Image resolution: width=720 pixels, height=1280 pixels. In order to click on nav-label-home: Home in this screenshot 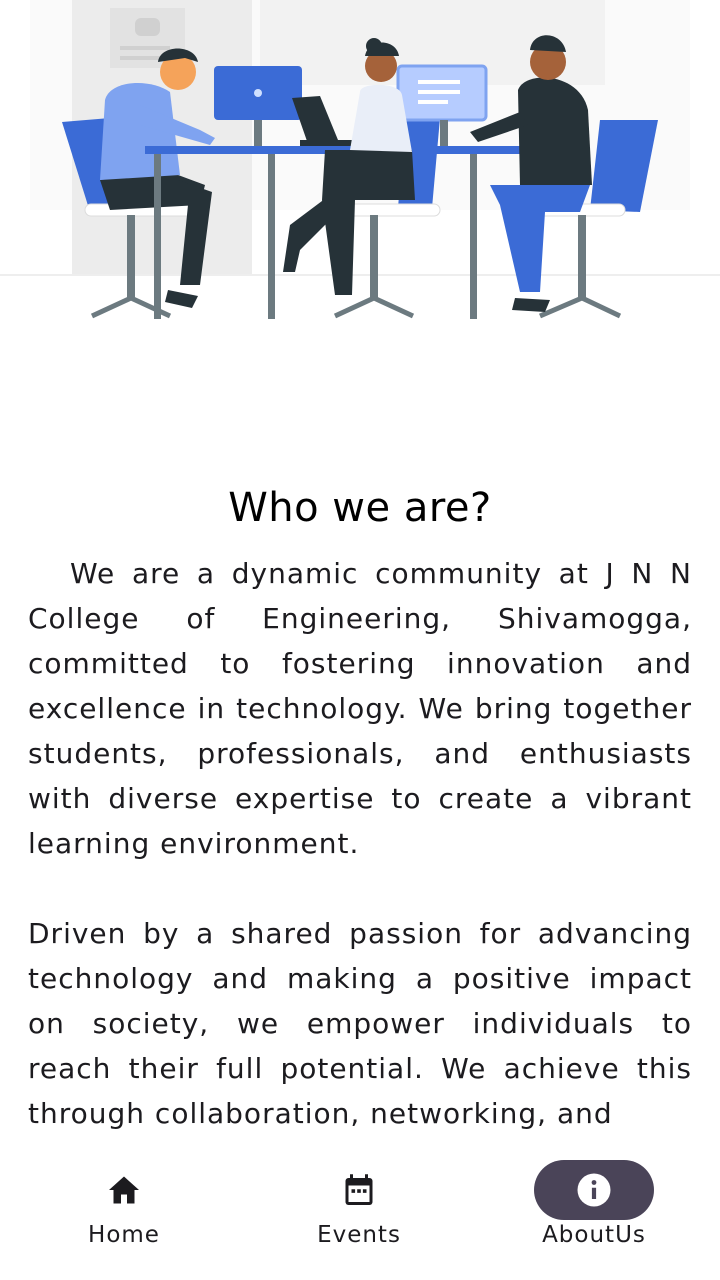, I will do `click(124, 1235)`.